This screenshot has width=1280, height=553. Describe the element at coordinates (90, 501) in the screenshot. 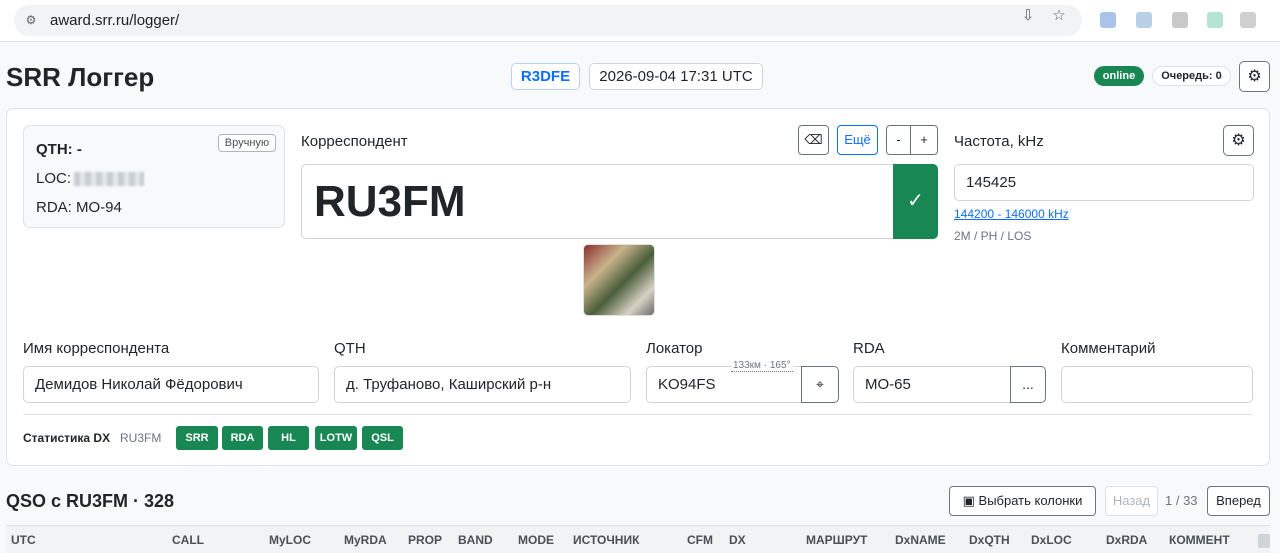

I see `qso-section-title: QSO с RU3FM · 328` at that location.